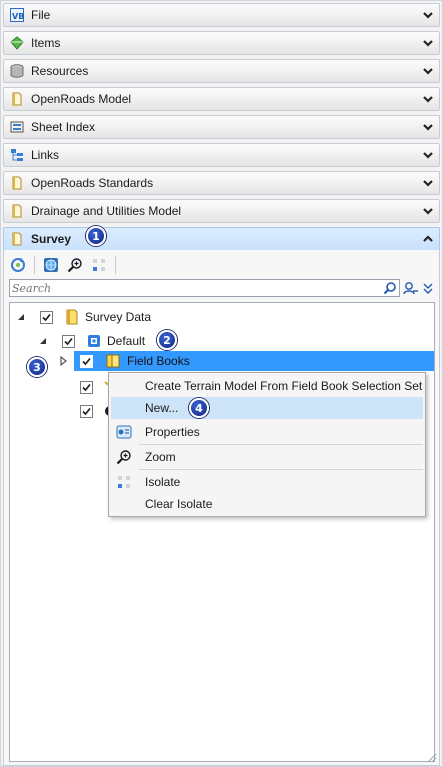 This screenshot has width=443, height=767. I want to click on globe-icon, so click(51, 265).